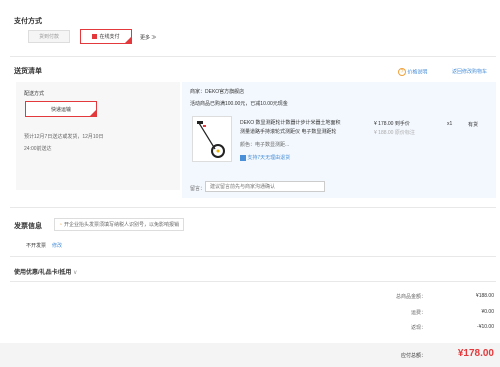 Image resolution: width=500 pixels, height=367 pixels. I want to click on return-badge-icon, so click(243, 157).